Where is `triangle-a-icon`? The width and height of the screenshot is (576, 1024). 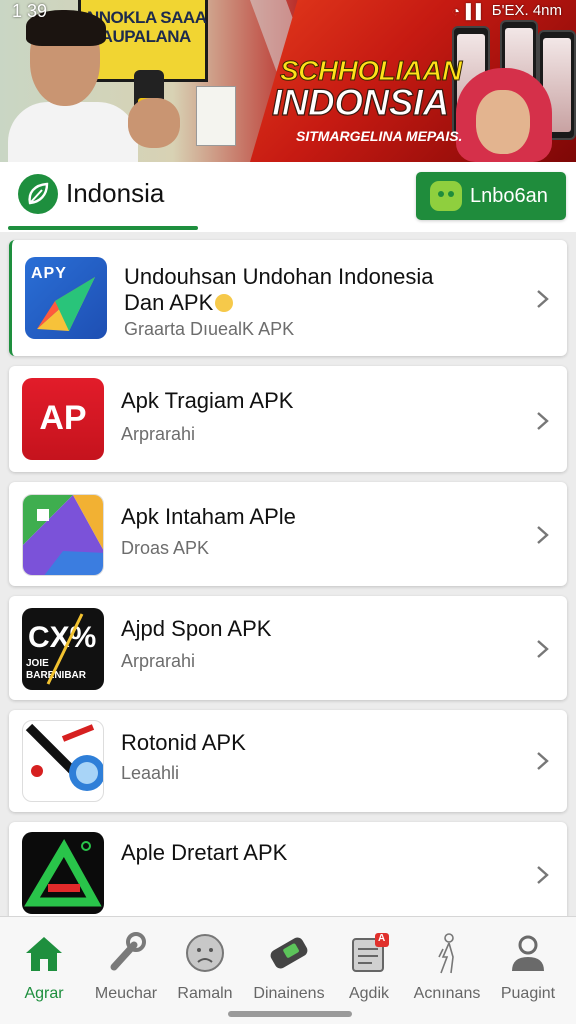 triangle-a-icon is located at coordinates (63, 873).